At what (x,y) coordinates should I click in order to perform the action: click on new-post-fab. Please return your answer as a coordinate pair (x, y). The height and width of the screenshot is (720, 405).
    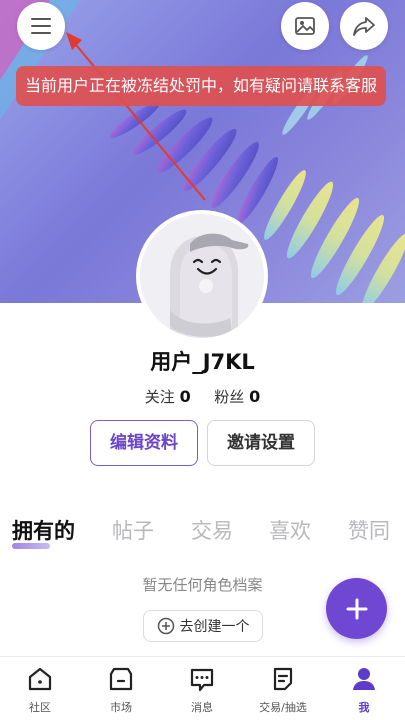
    Looking at the image, I should click on (356, 608).